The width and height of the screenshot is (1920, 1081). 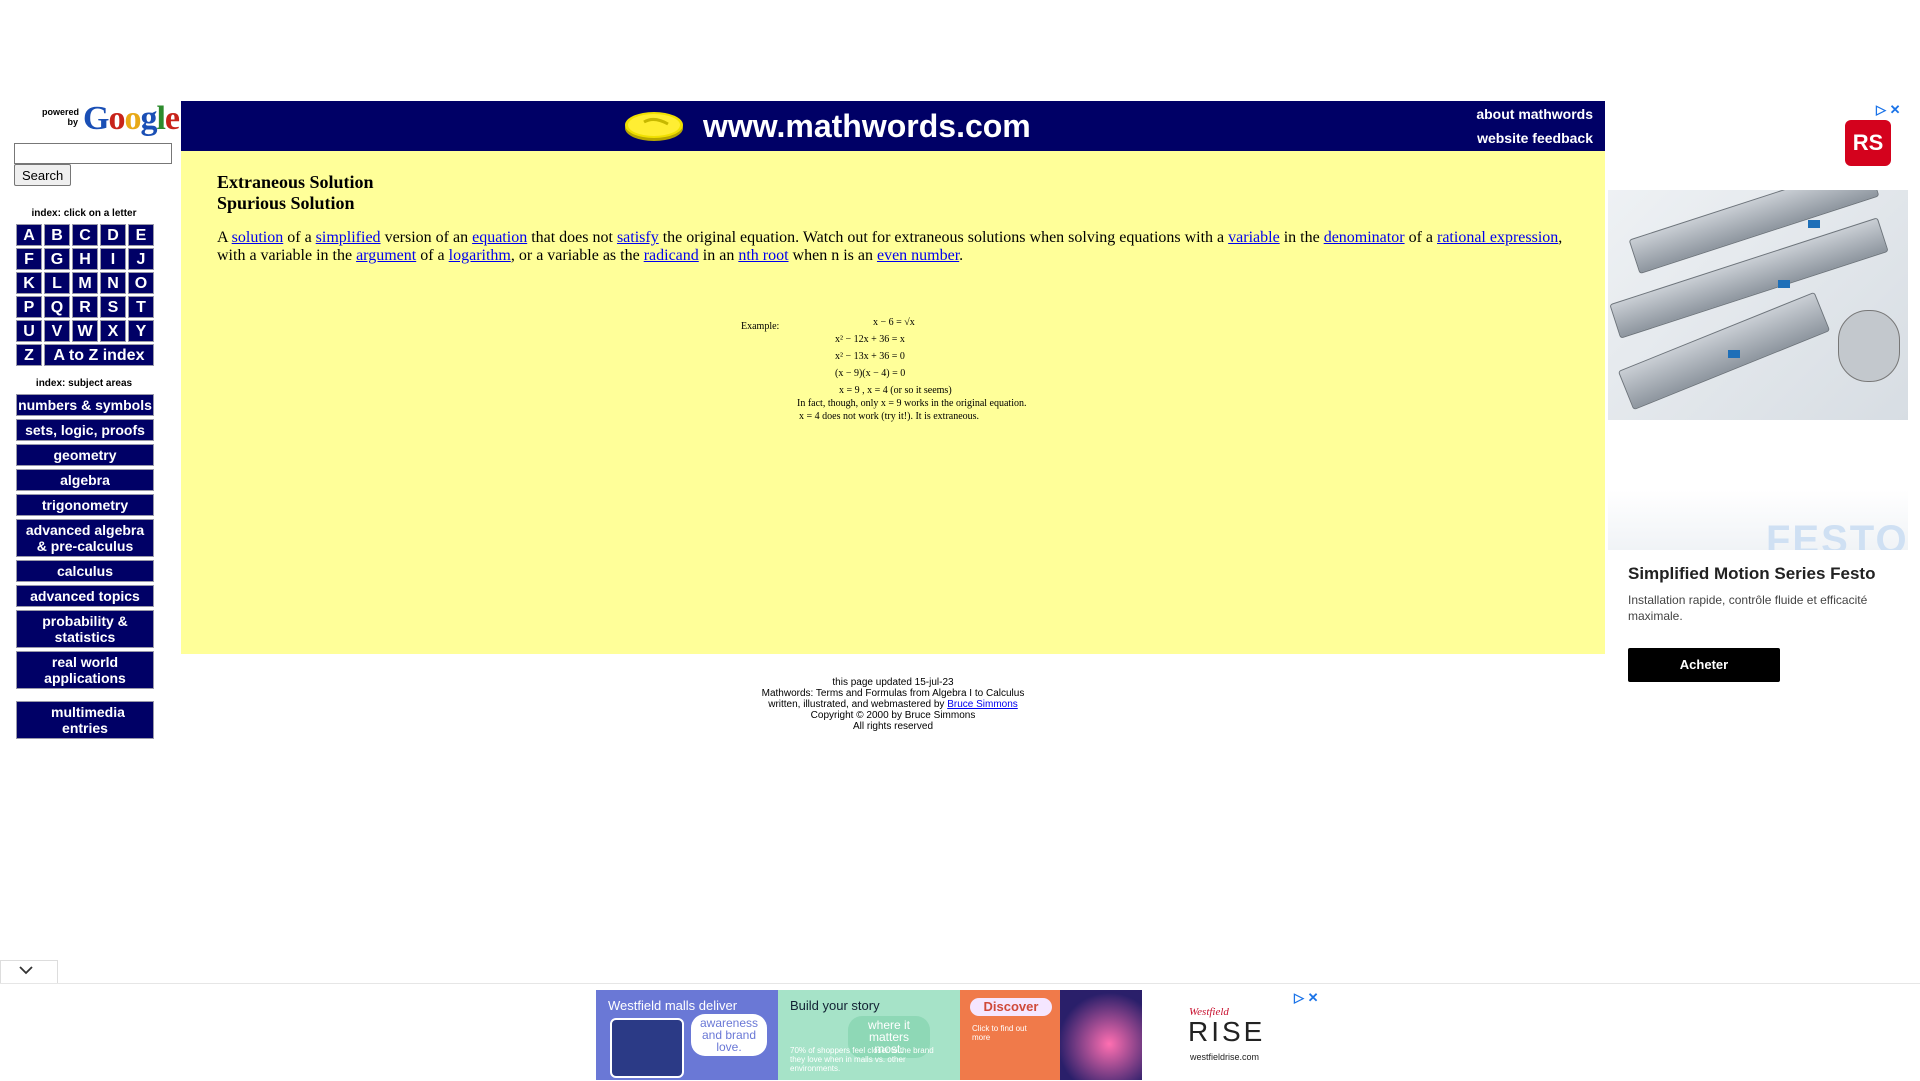 I want to click on glossary-link-argument: argument, so click(x=386, y=255).